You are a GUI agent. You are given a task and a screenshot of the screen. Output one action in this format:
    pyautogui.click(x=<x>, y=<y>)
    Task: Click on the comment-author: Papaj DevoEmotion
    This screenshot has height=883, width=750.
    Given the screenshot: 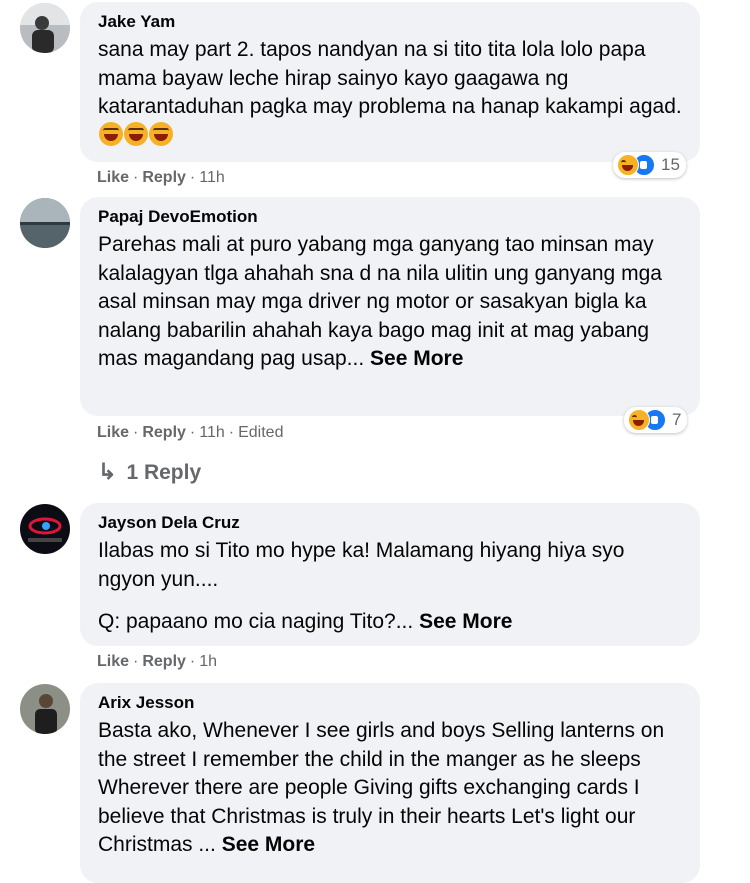 What is the action you would take?
    pyautogui.click(x=390, y=217)
    